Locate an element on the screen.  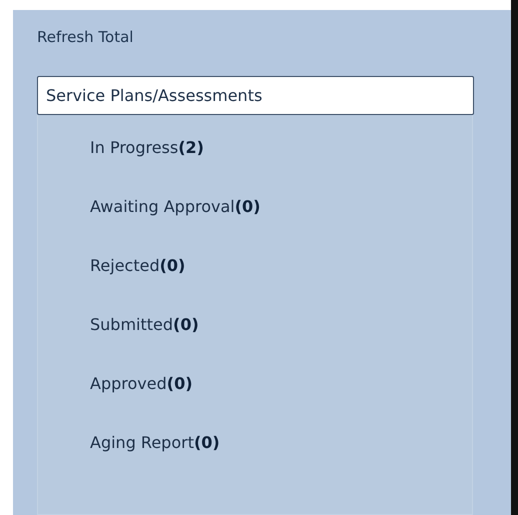
status-link: Rejected(0) is located at coordinates (138, 266).